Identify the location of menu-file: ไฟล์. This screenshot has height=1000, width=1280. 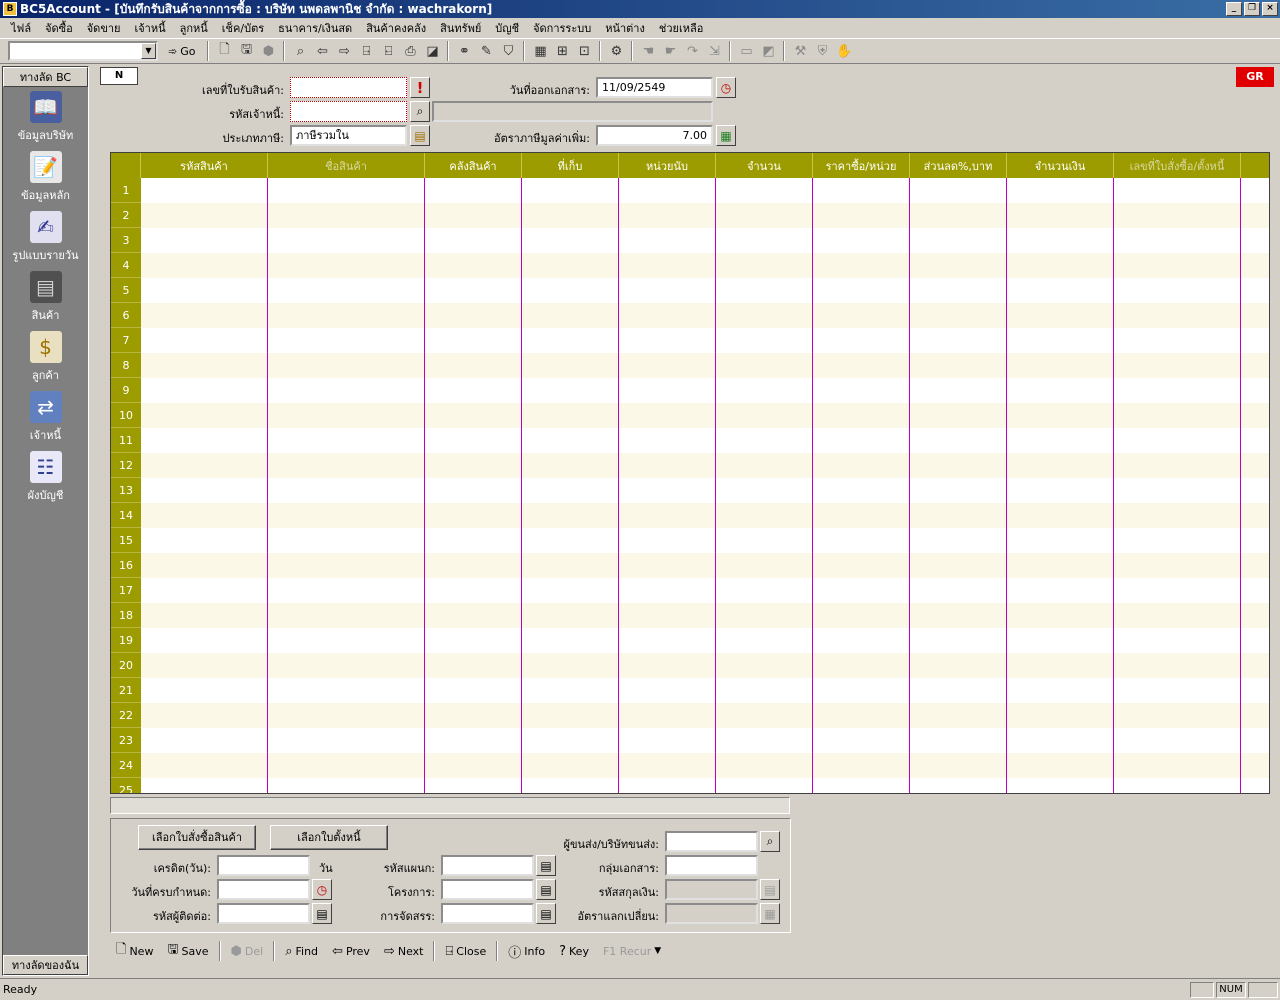
(21, 28).